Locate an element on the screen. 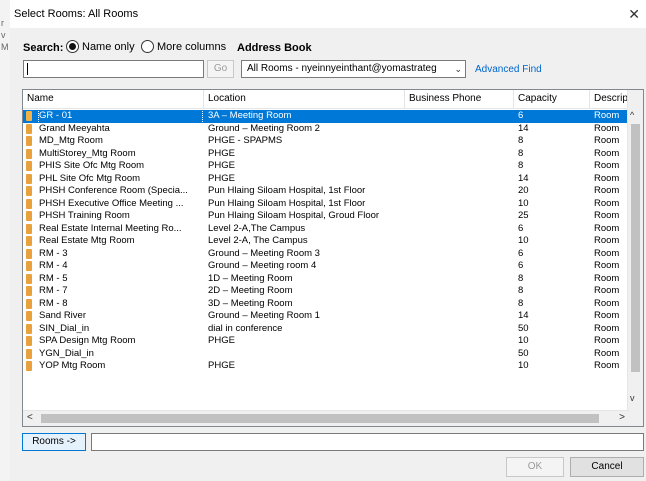 This screenshot has width=646, height=481. address-book-label: Address Book is located at coordinates (274, 48).